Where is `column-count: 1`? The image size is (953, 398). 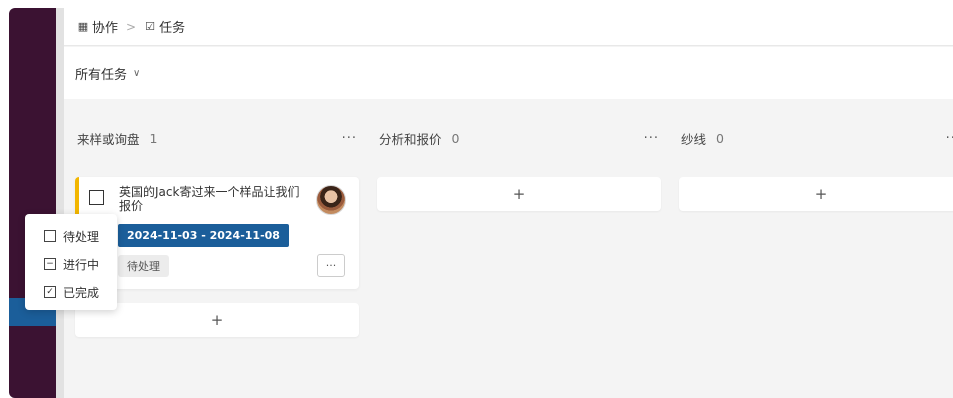 column-count: 1 is located at coordinates (153, 138).